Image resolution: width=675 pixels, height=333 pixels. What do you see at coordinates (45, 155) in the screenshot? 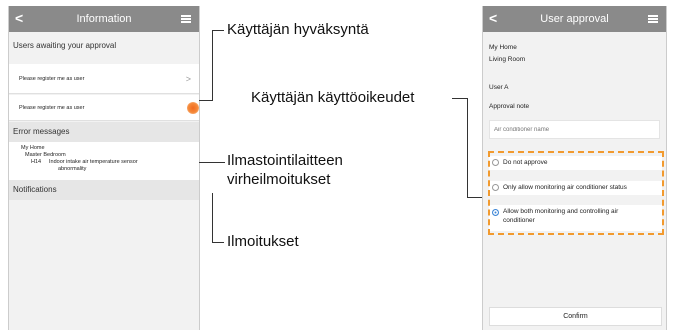
I see `error-room: Master Bedroom` at bounding box center [45, 155].